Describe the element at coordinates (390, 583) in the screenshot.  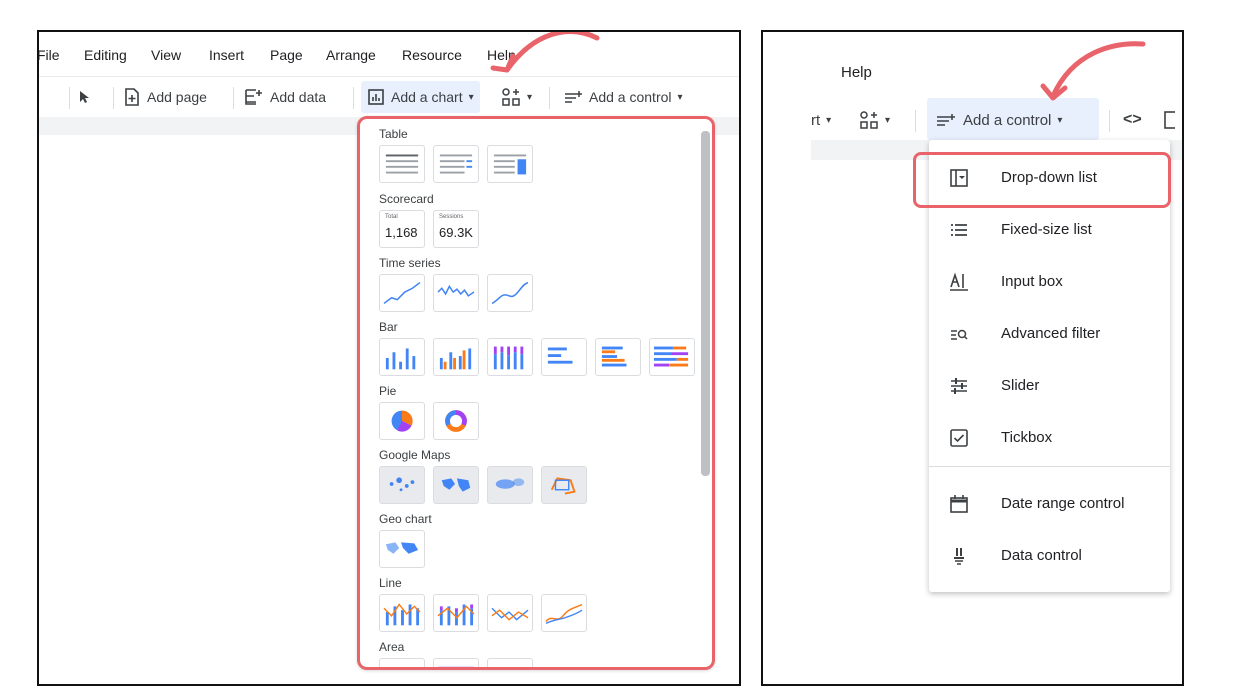
I see `category-line: Line` at that location.